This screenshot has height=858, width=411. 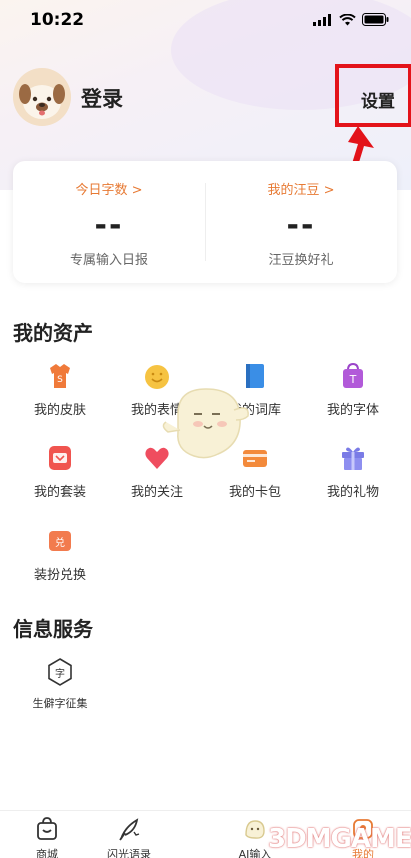 I want to click on svg-text: S, so click(x=60, y=380).